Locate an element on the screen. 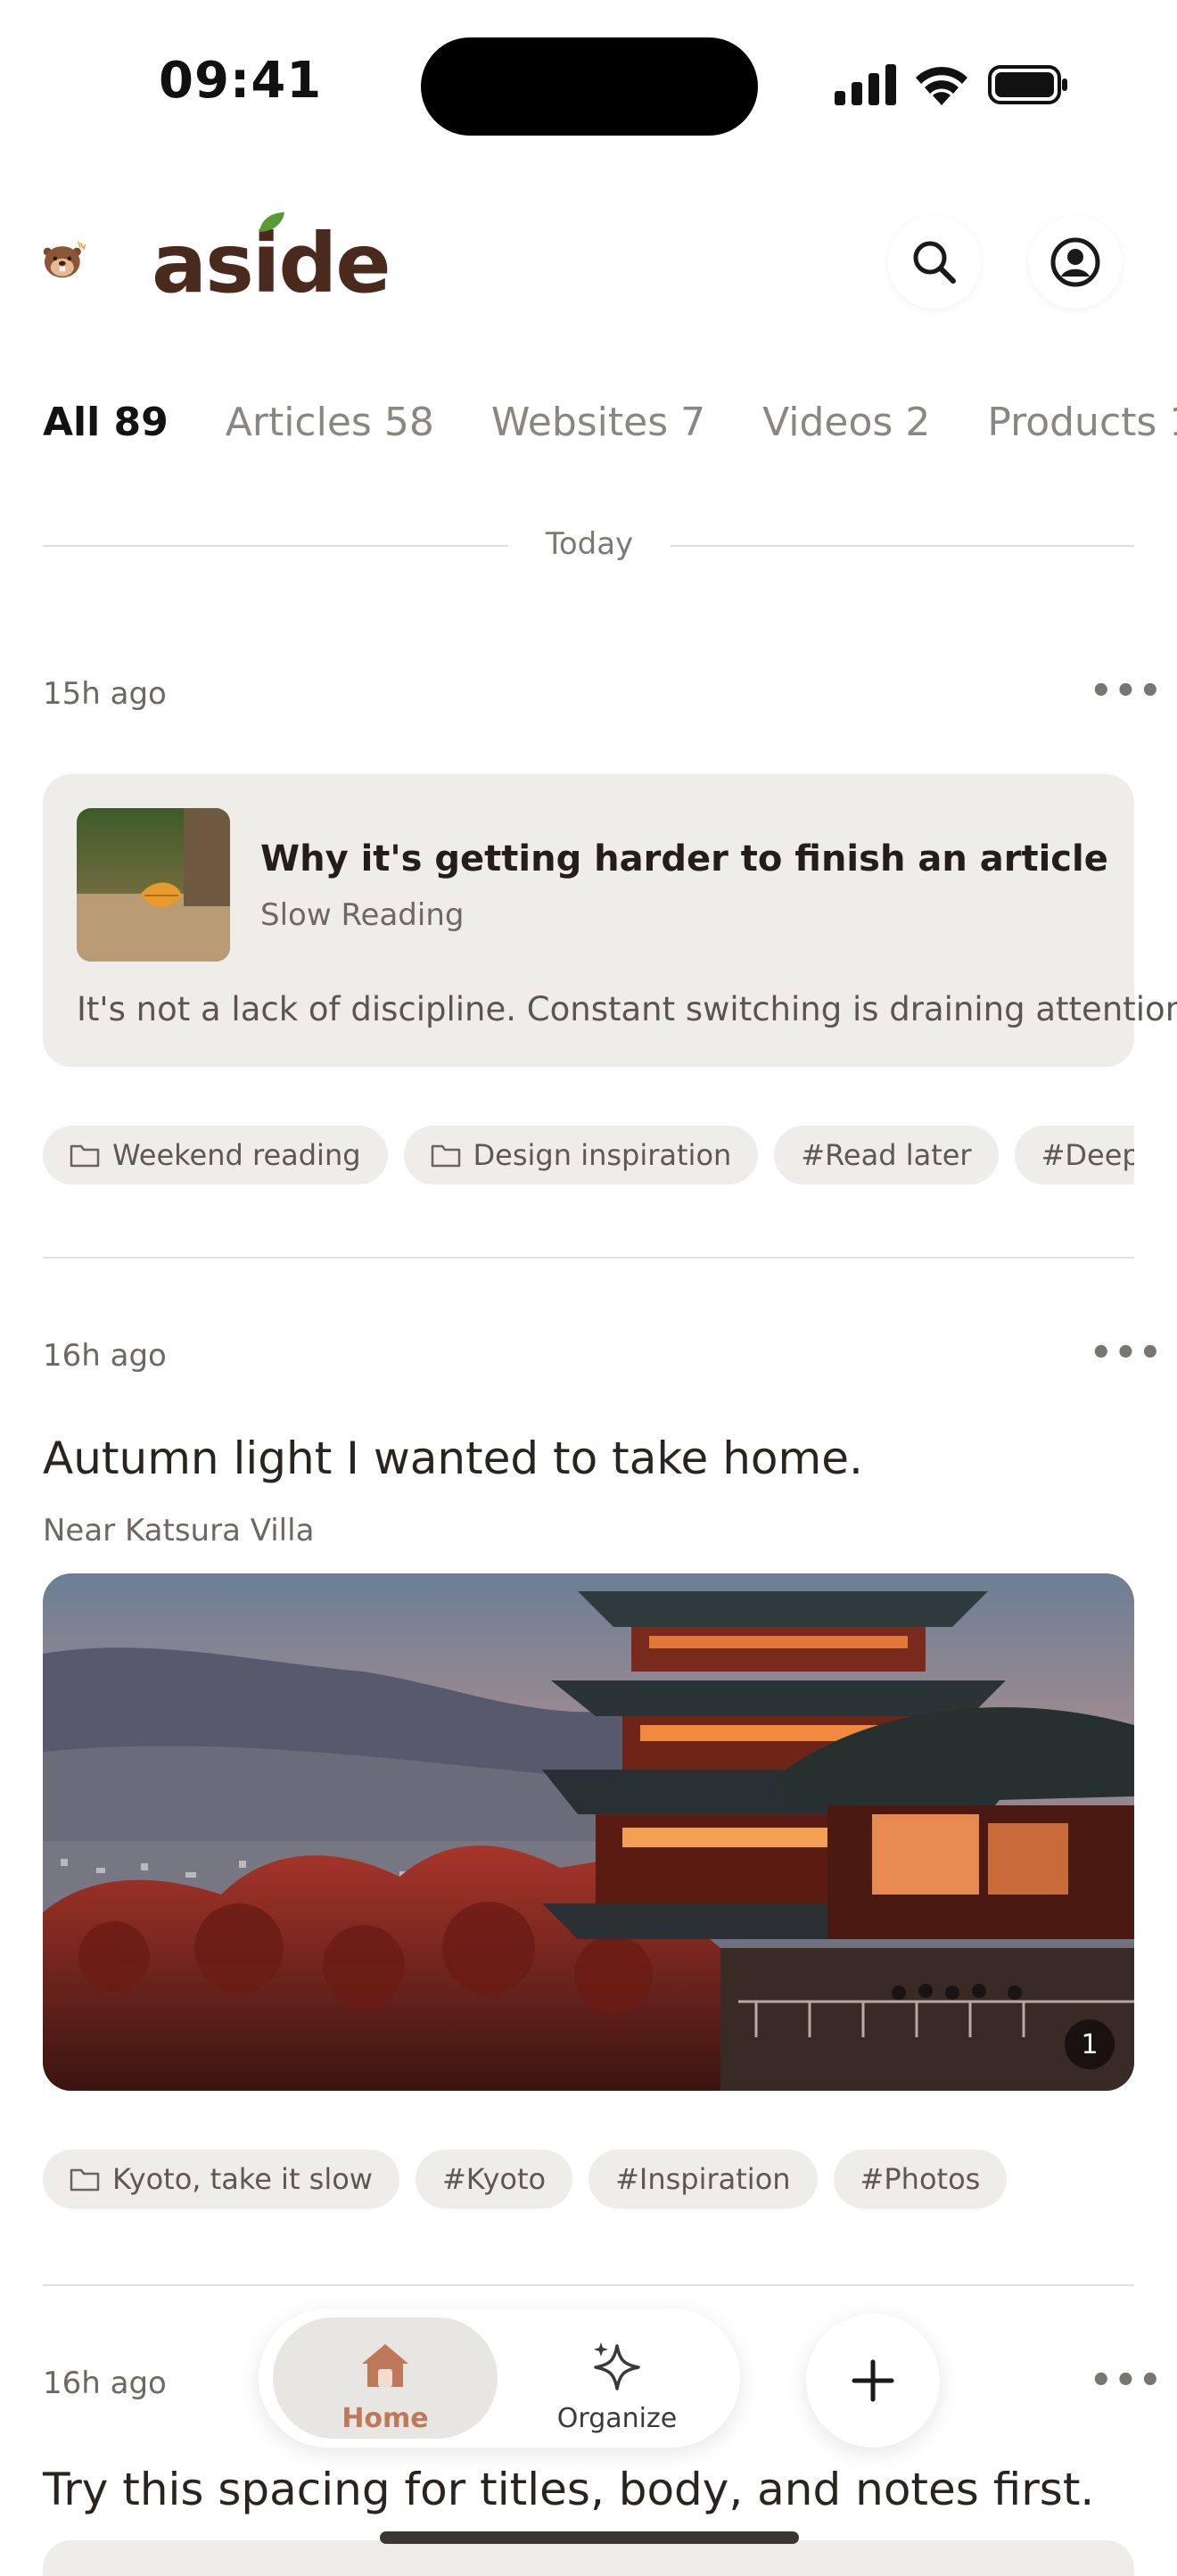 The width and height of the screenshot is (1177, 2576). chip-label: #Kyoto is located at coordinates (494, 2179).